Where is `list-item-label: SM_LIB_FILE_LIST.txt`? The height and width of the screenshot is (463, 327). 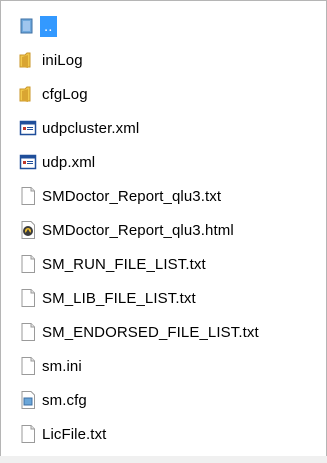 list-item-label: SM_LIB_FILE_LIST.txt is located at coordinates (119, 298).